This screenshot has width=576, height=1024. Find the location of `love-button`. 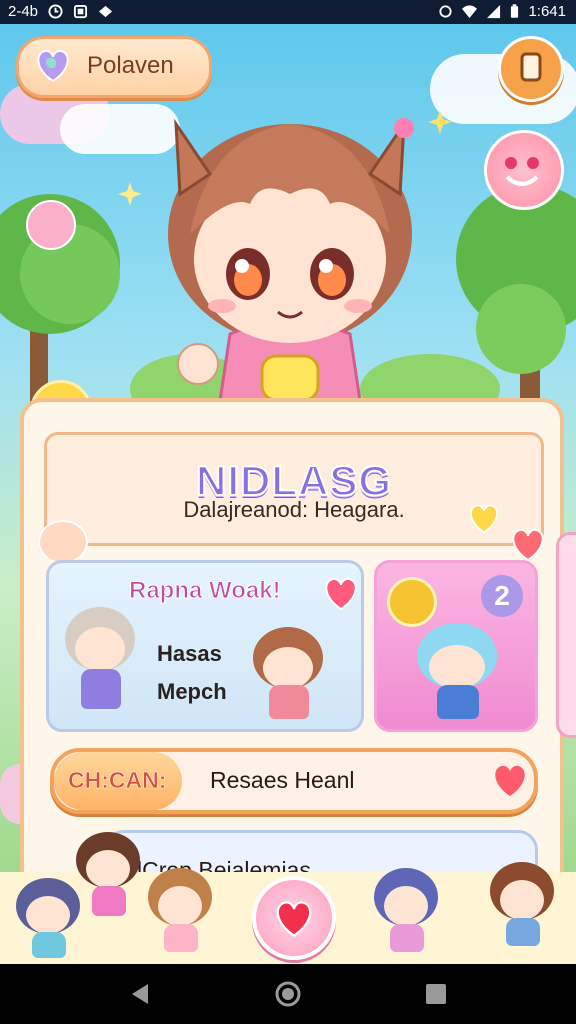

love-button is located at coordinates (294, 918).